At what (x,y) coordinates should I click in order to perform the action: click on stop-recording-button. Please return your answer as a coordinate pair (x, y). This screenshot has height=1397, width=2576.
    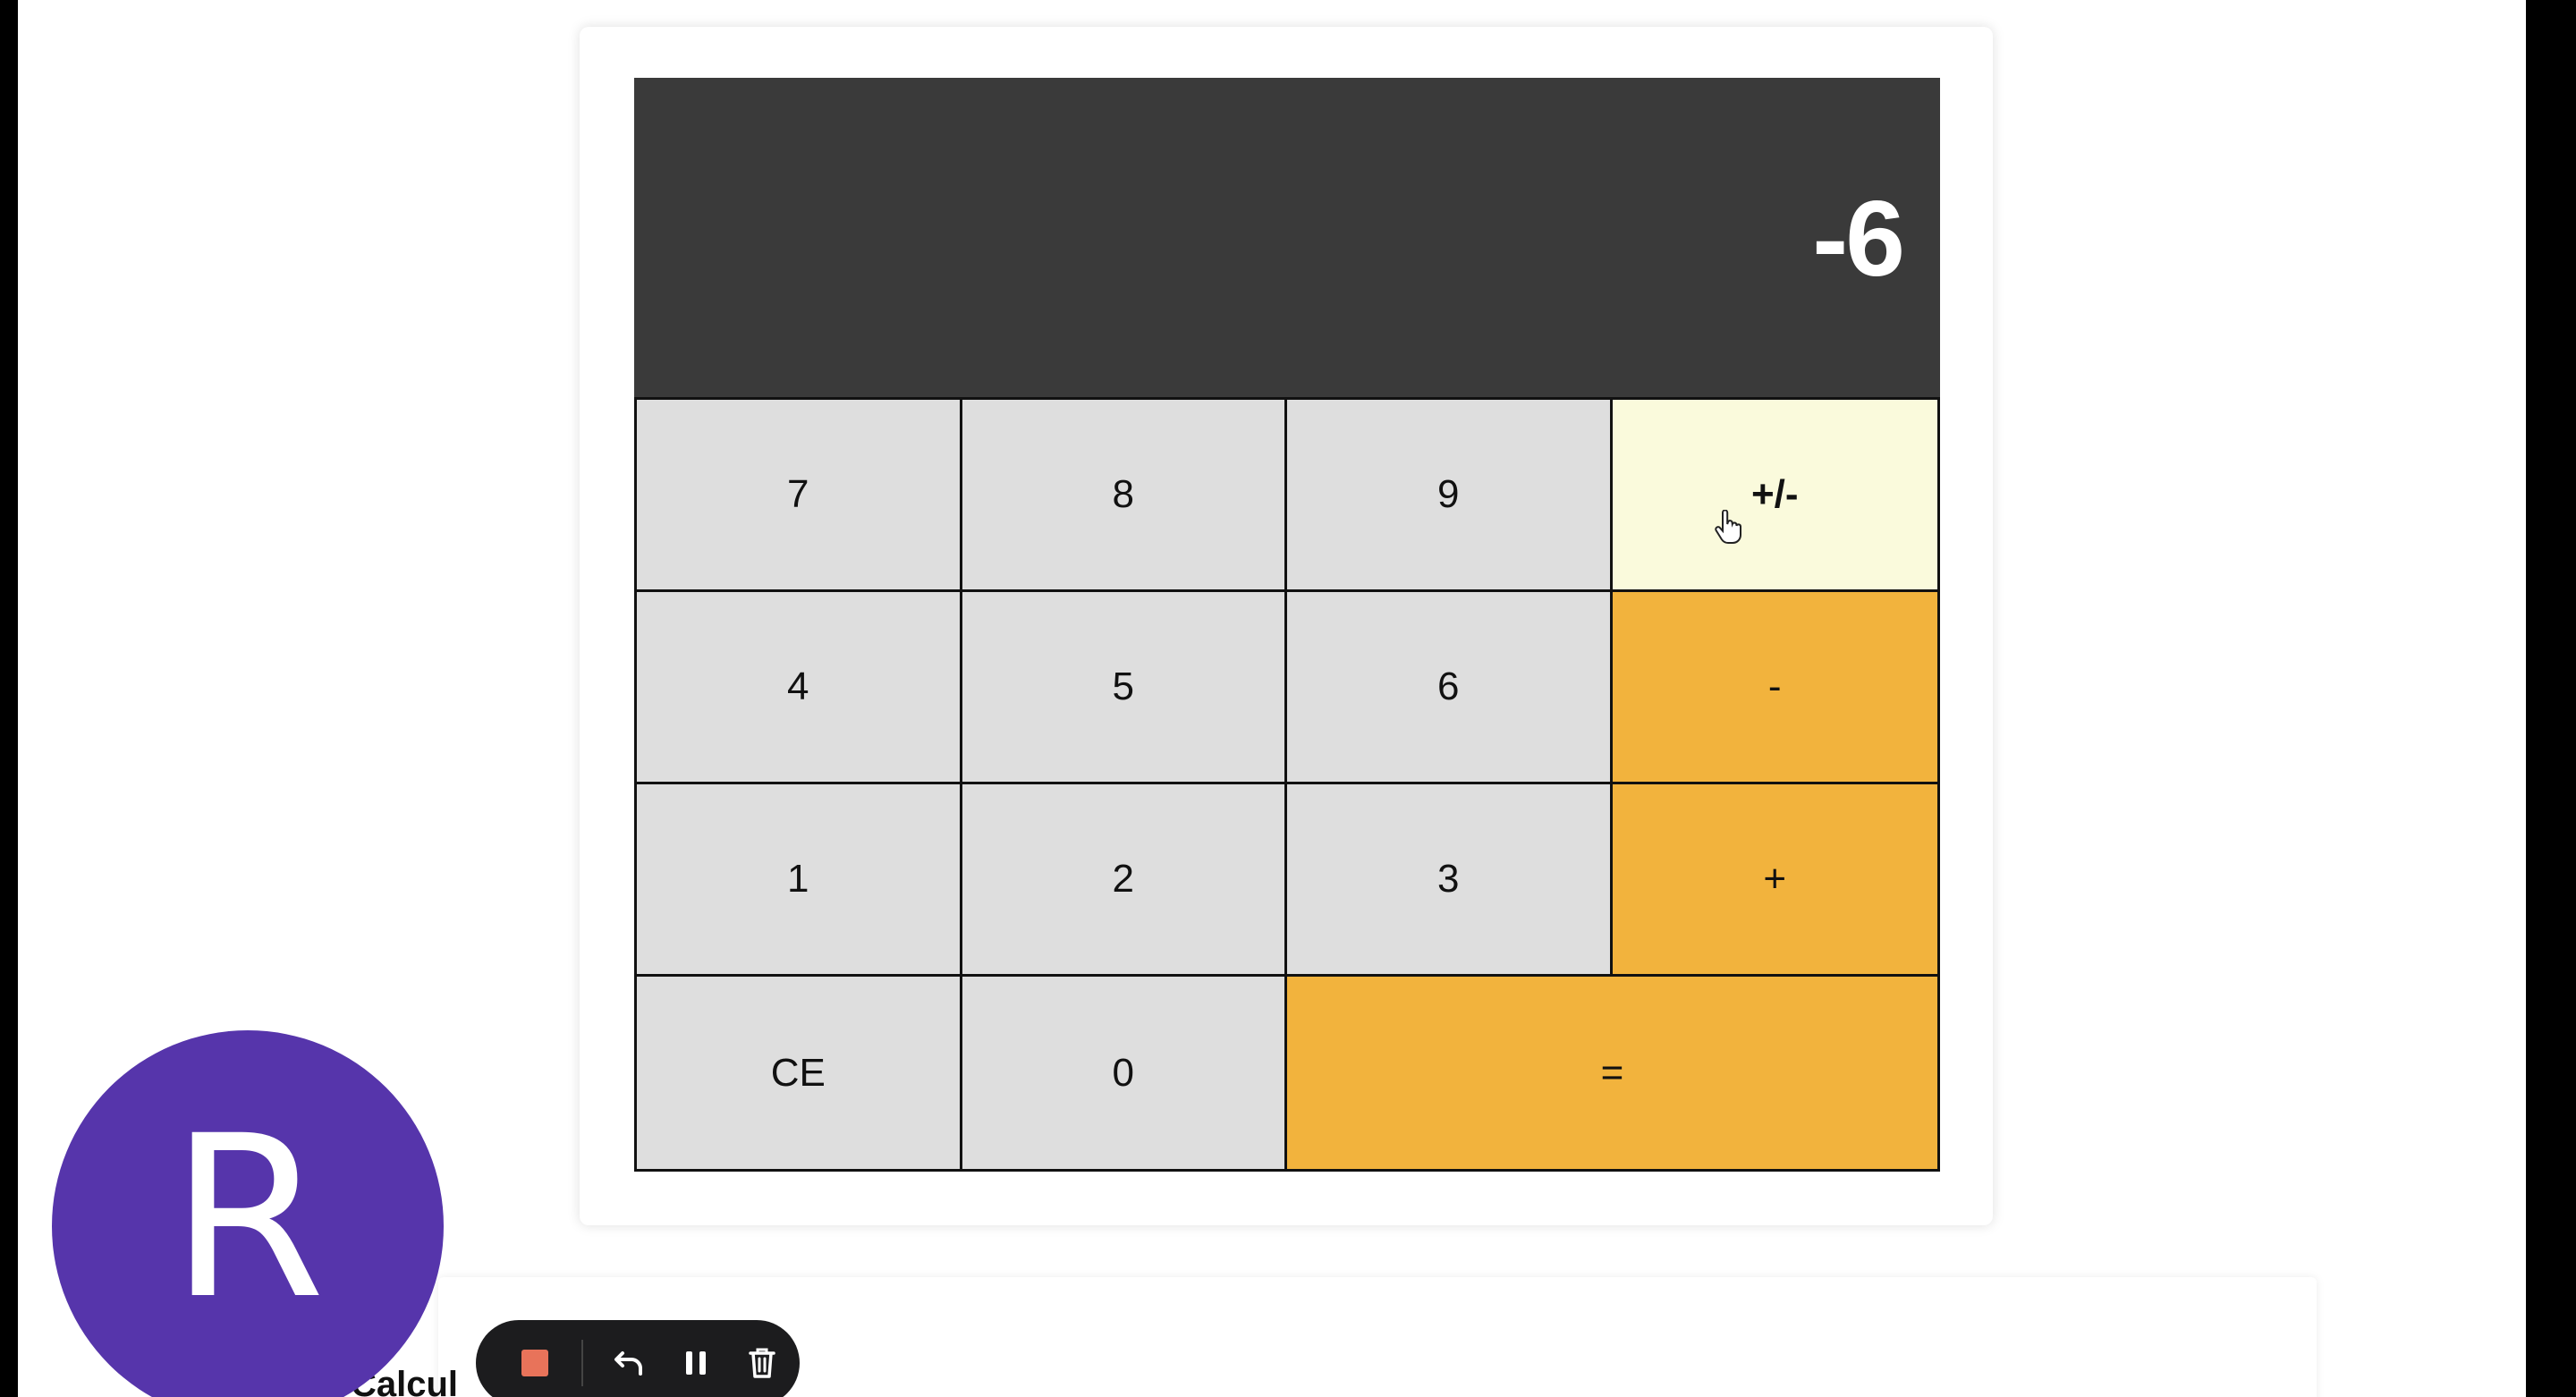
    Looking at the image, I should click on (535, 1363).